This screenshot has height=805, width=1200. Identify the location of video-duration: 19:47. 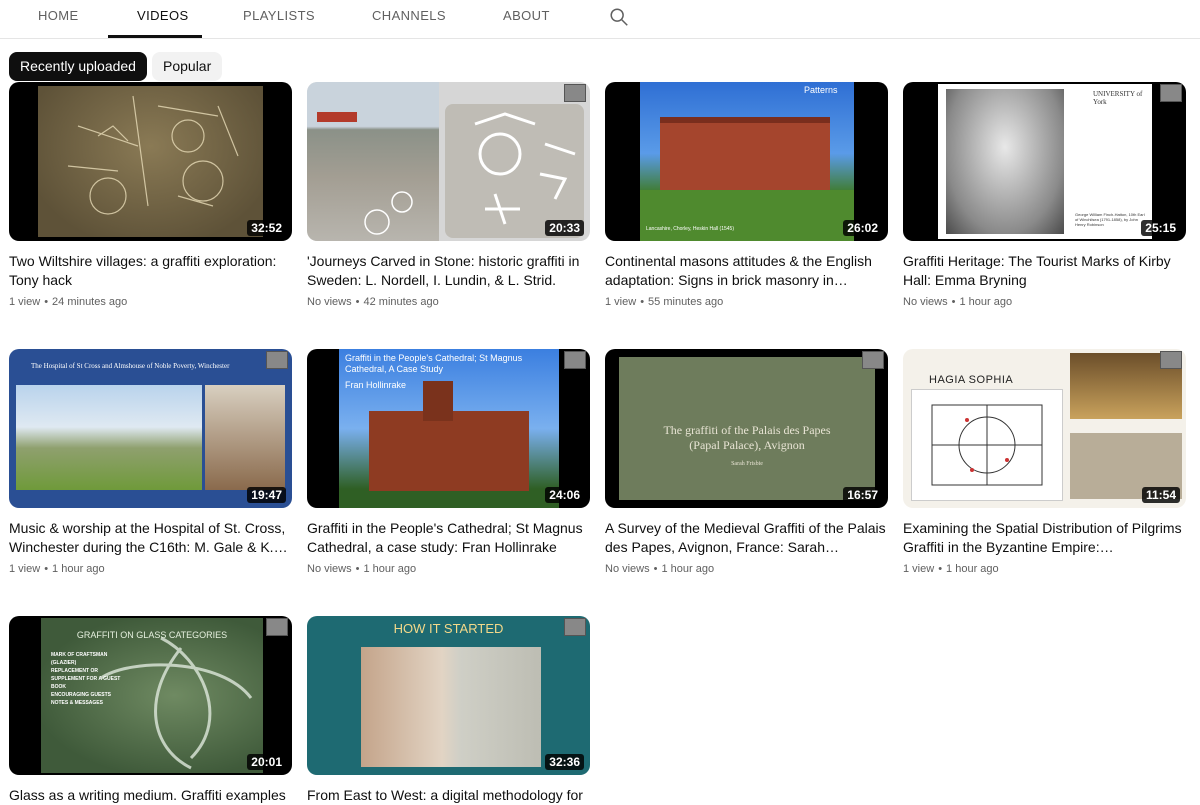
(266, 495).